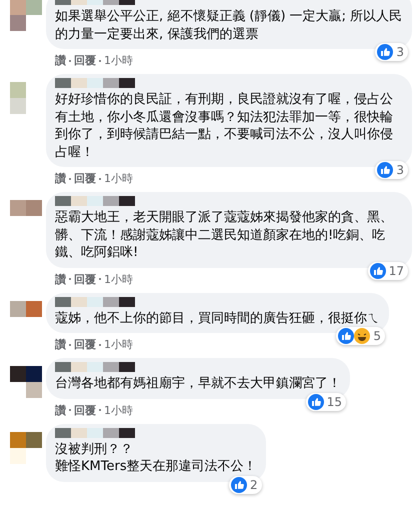  Describe the element at coordinates (245, 485) in the screenshot. I see `reaction-badge: 2` at that location.